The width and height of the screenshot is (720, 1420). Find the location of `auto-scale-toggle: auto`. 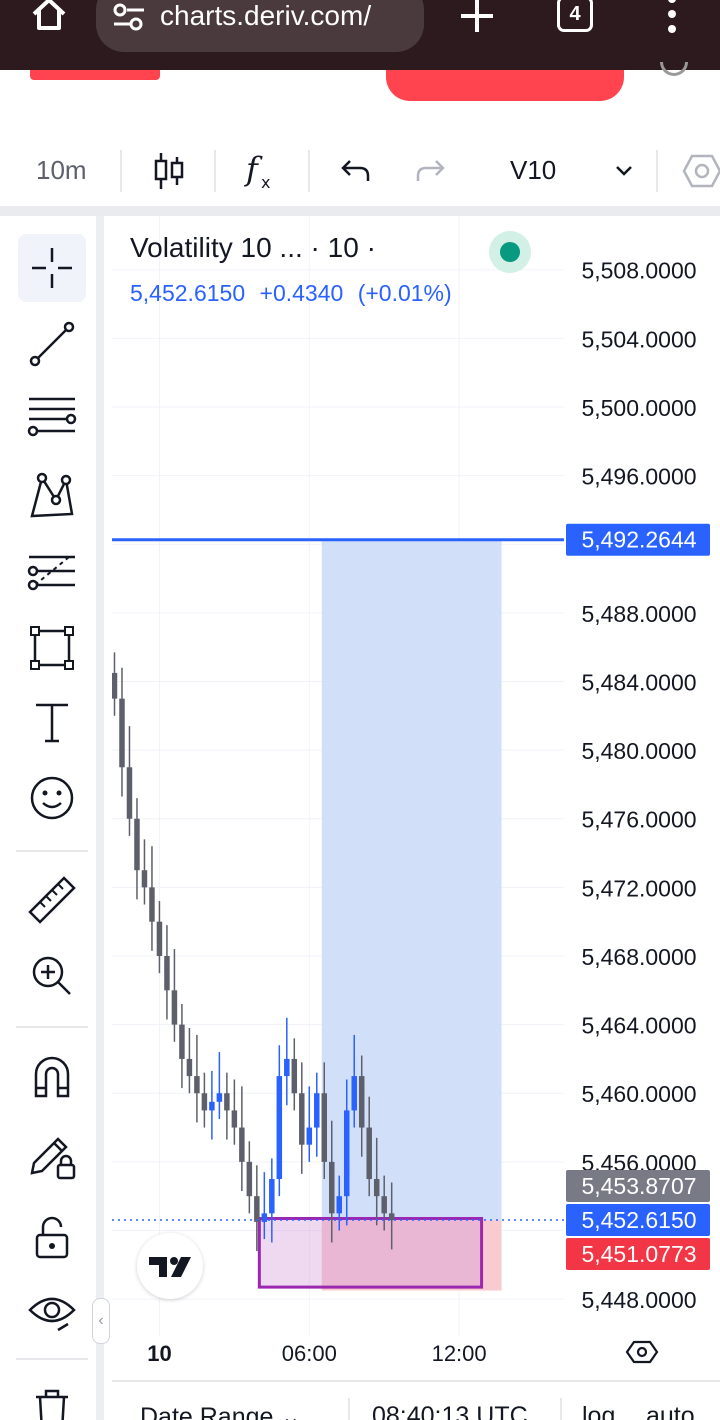

auto-scale-toggle: auto is located at coordinates (670, 1411).